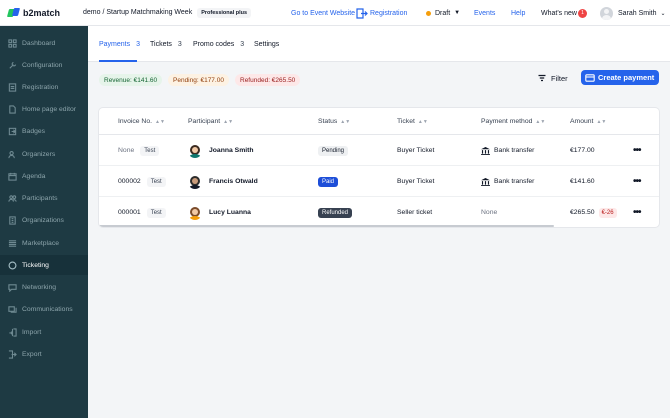 This screenshot has height=418, width=670. Describe the element at coordinates (231, 150) in the screenshot. I see `participant-name: Joanna Smith` at that location.